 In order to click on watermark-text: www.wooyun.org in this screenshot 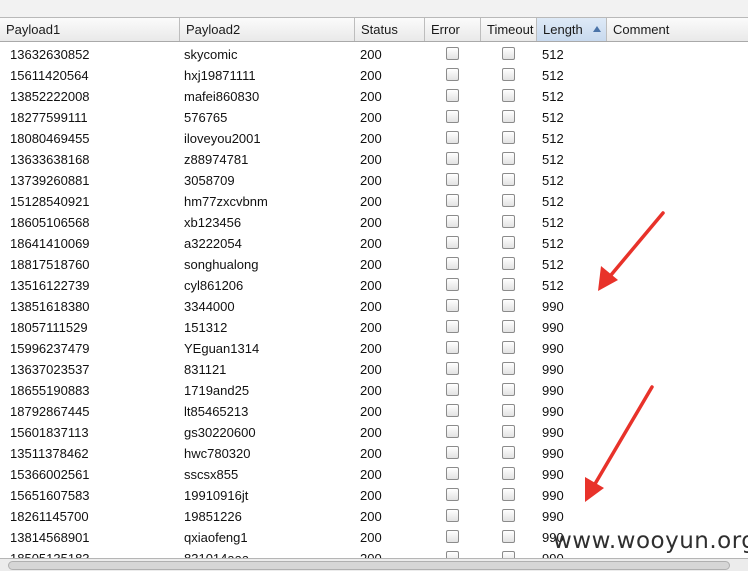, I will do `click(650, 541)`.